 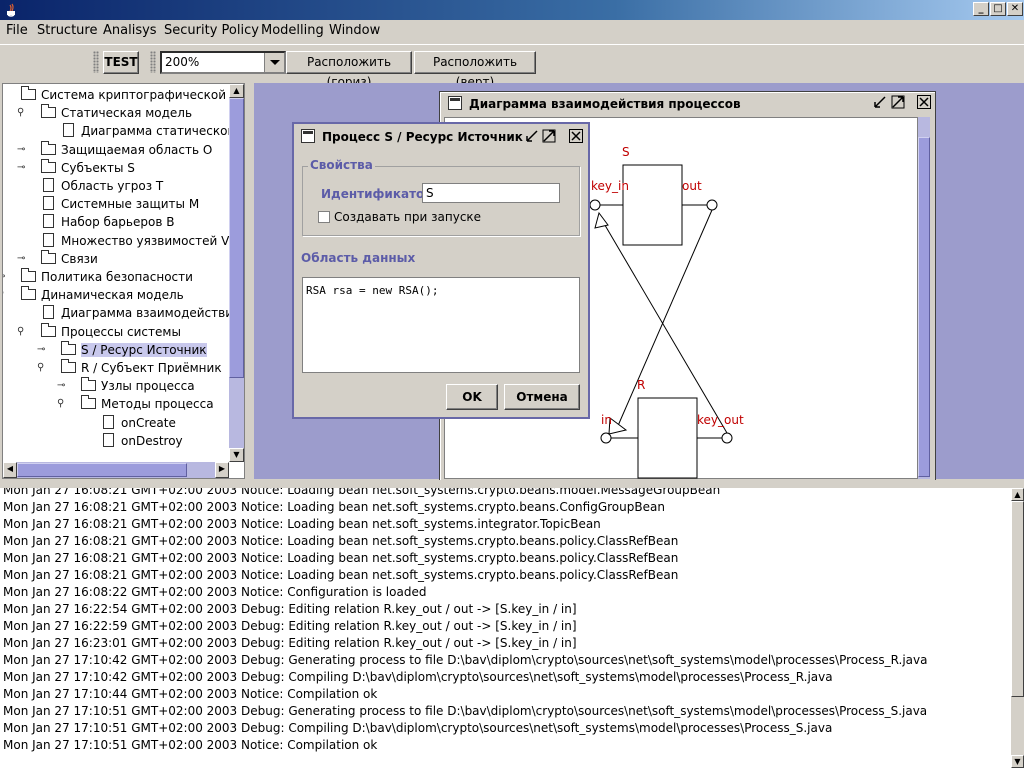 What do you see at coordinates (430, 193) in the screenshot?
I see `identifier-value: S` at bounding box center [430, 193].